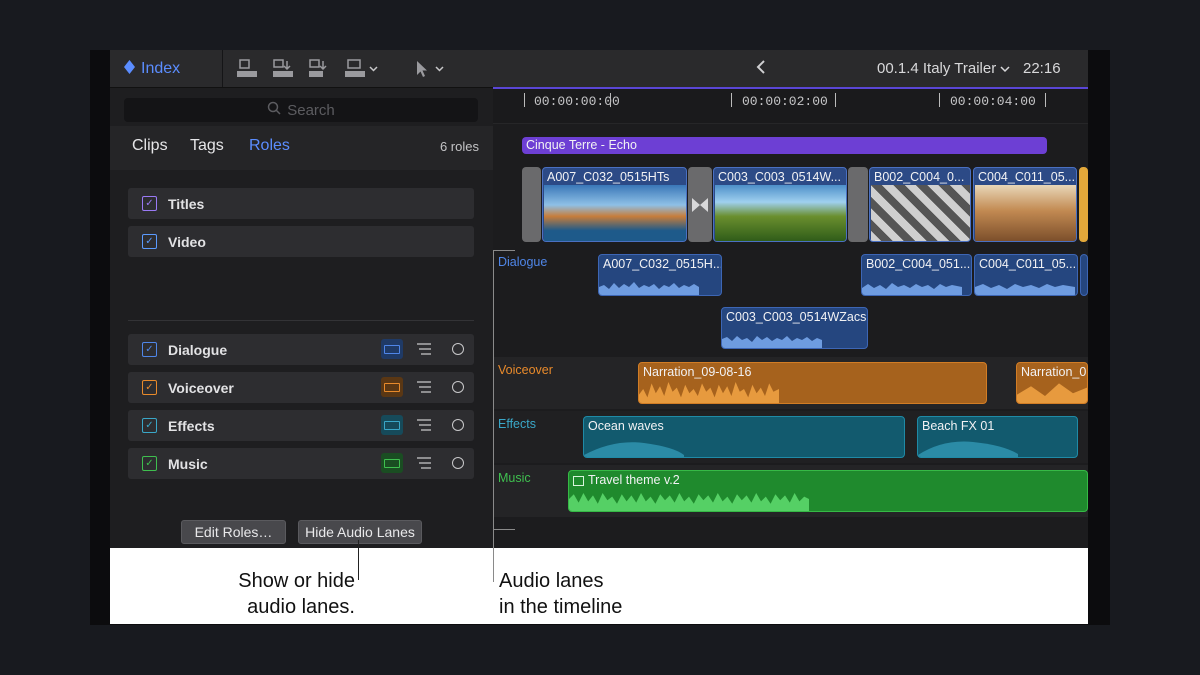 The height and width of the screenshot is (675, 1200). Describe the element at coordinates (796, 317) in the screenshot. I see `clip-name: C003_C003_0514WZacs` at that location.